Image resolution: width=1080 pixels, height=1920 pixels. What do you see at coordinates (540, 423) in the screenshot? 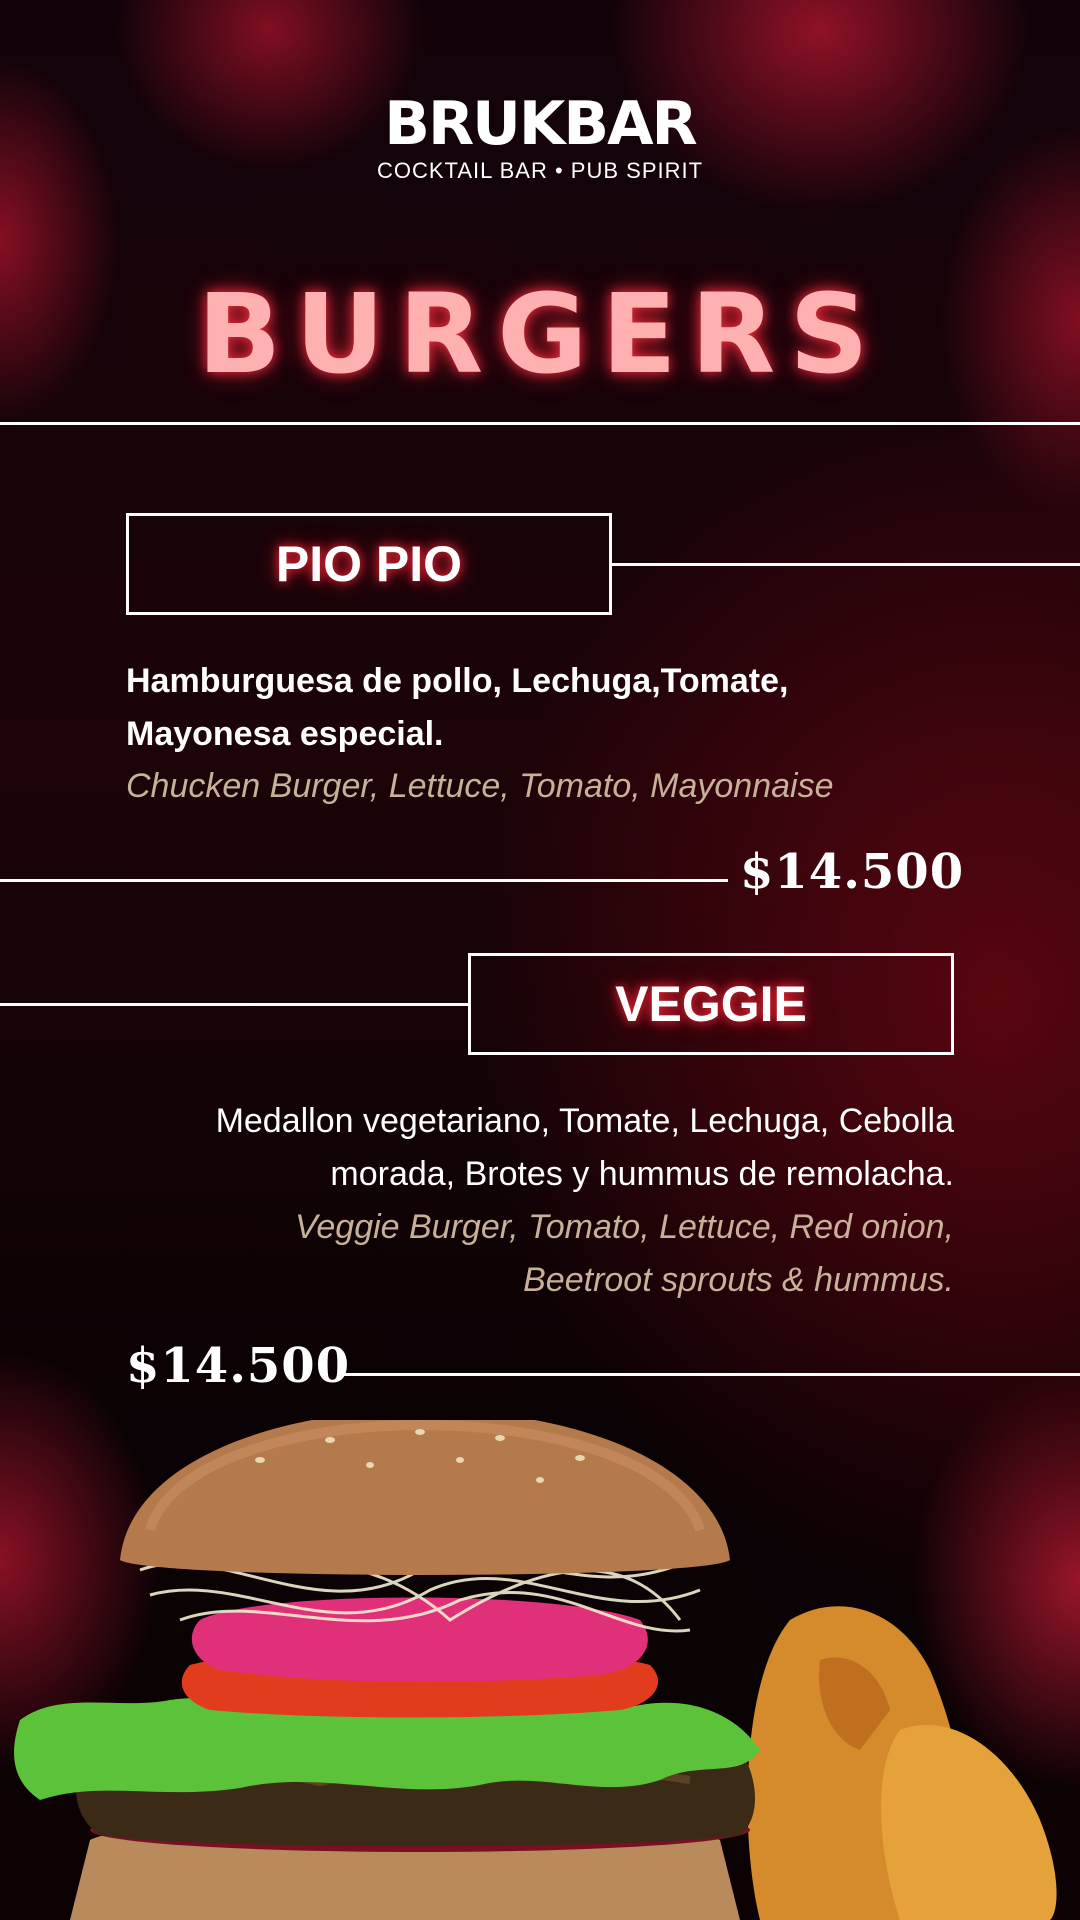
I see `title-divider` at bounding box center [540, 423].